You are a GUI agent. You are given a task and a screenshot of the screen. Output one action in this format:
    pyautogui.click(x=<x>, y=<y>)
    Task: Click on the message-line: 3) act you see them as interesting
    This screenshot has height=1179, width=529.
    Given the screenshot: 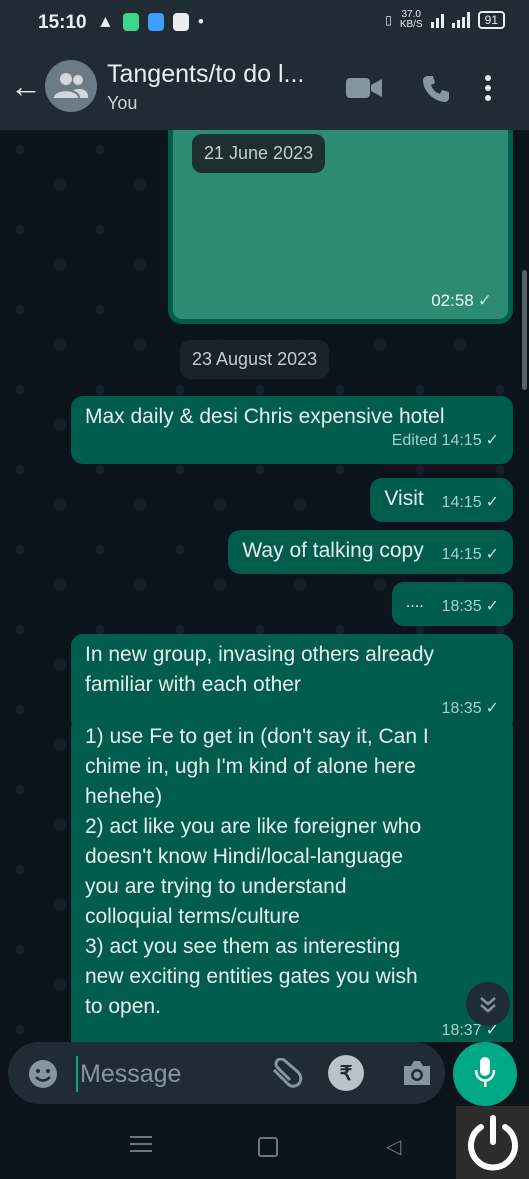 What is the action you would take?
    pyautogui.click(x=243, y=946)
    